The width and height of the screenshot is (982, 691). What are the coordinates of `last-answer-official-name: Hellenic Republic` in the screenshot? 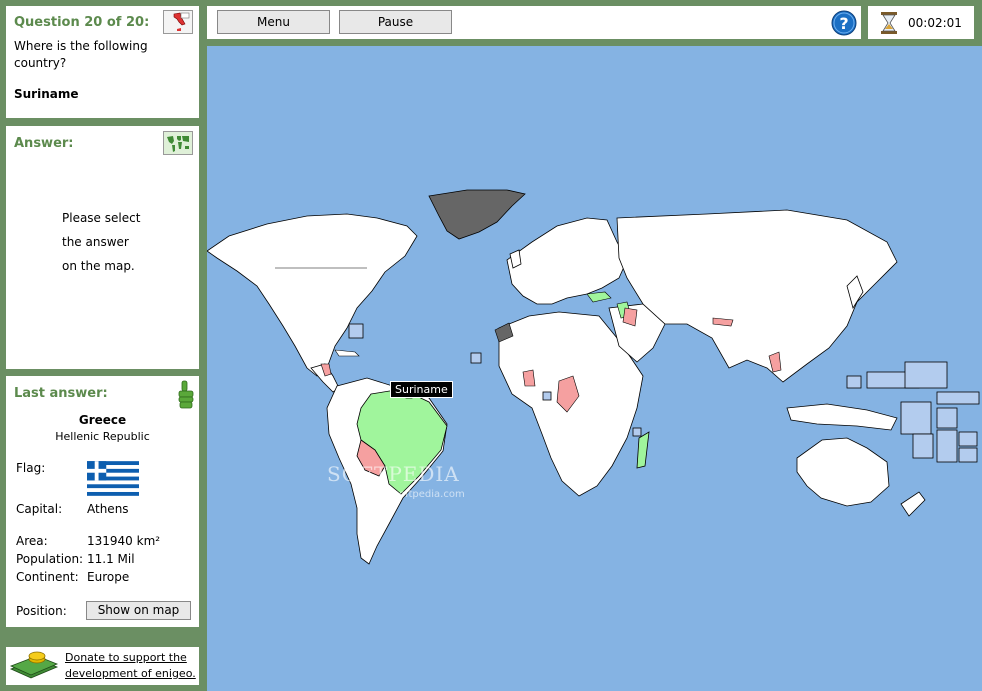 It's located at (102, 436).